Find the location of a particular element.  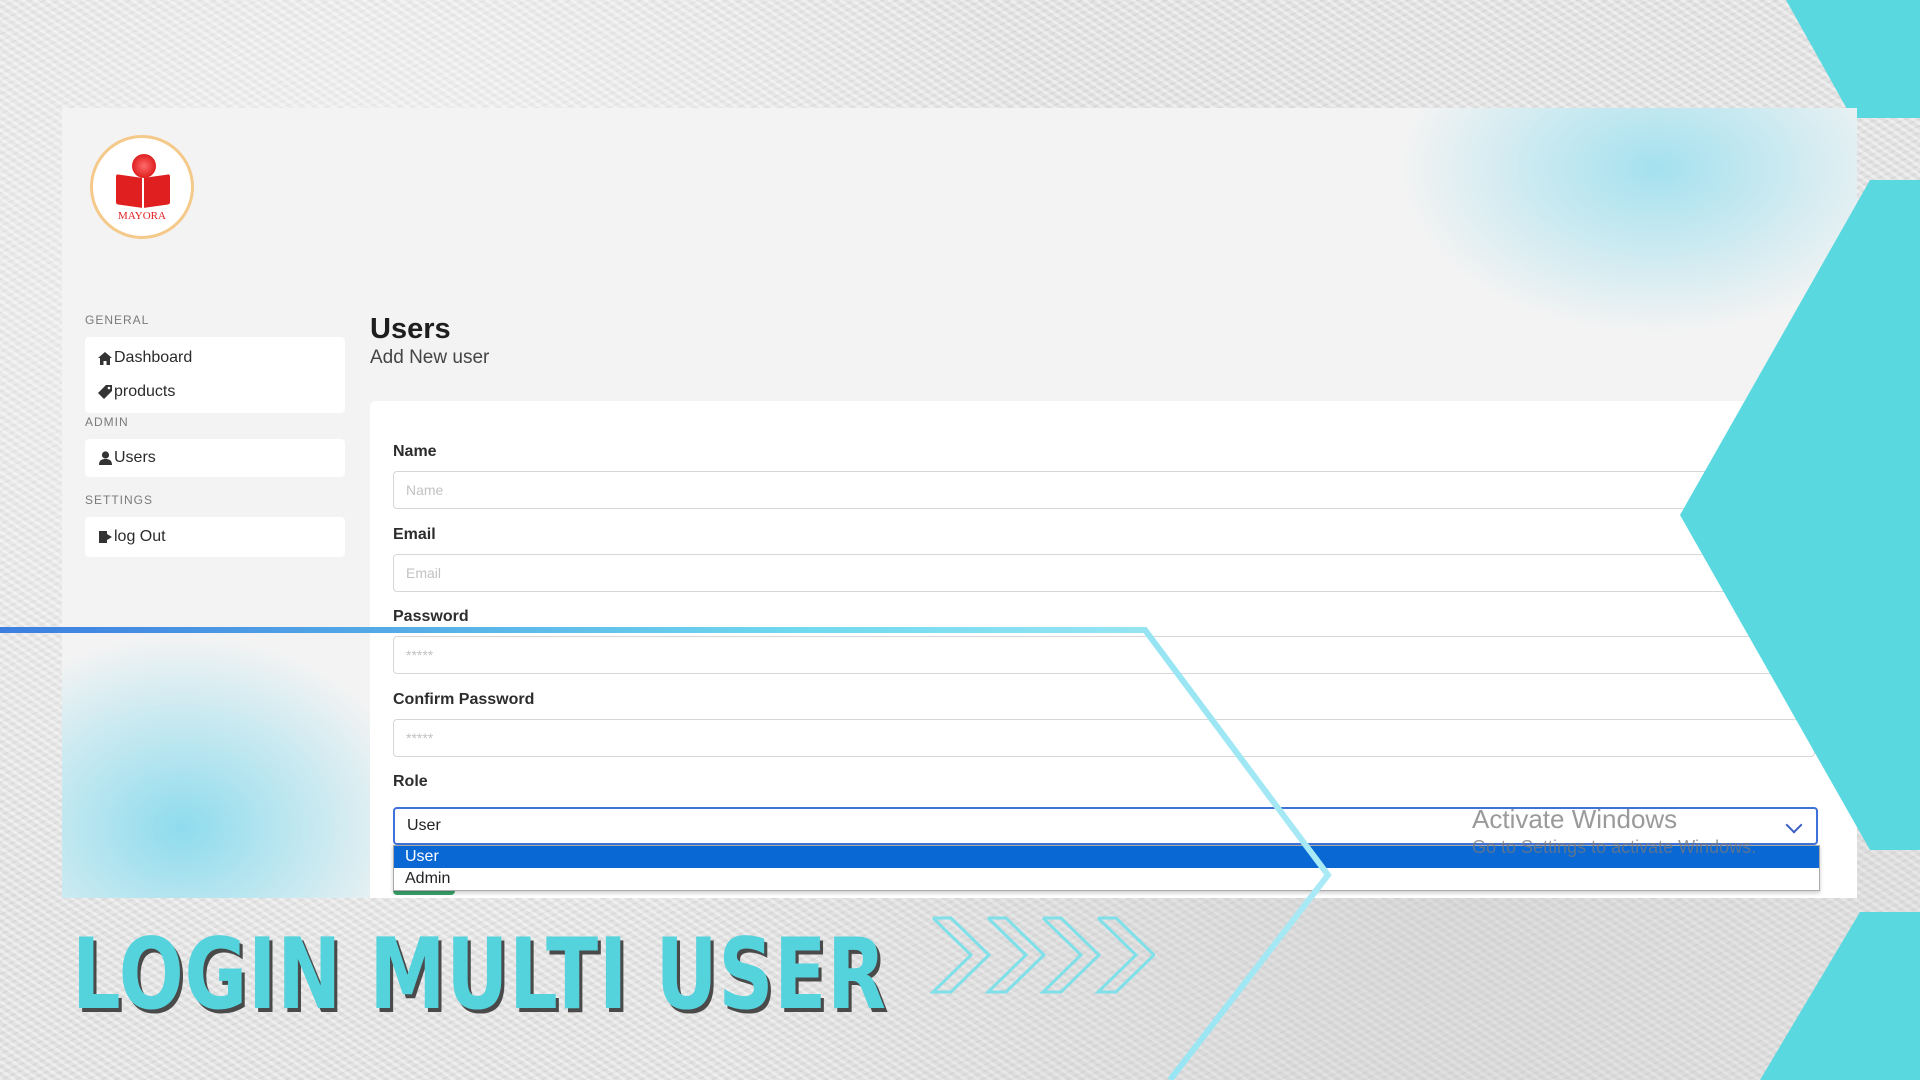

cyan-hexagon-right is located at coordinates (1800, 515).